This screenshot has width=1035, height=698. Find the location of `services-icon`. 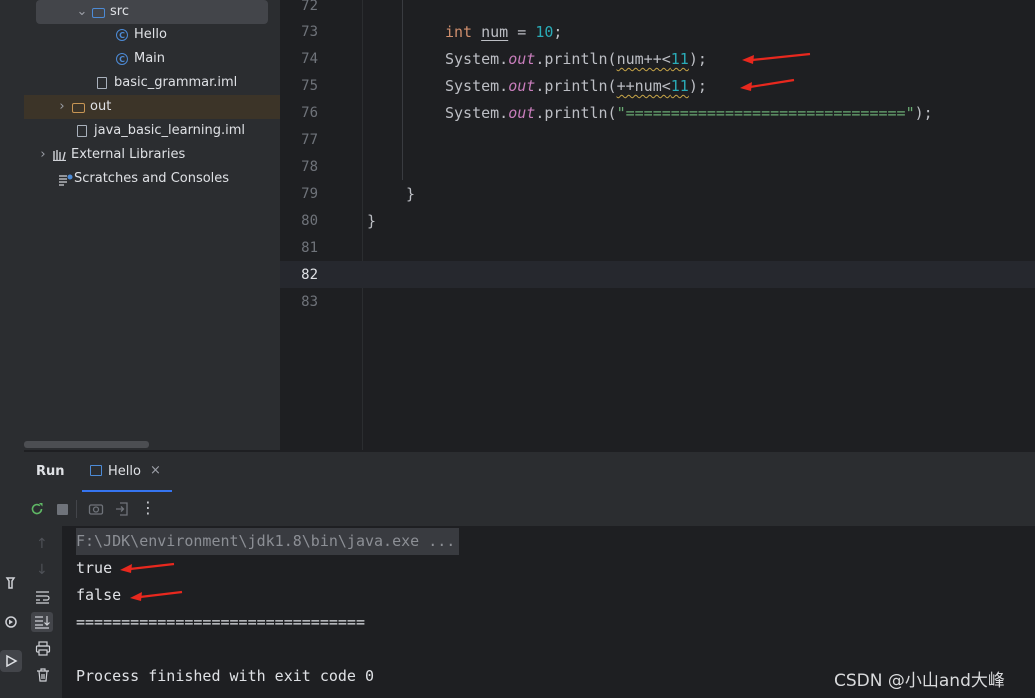

services-icon is located at coordinates (11, 622).